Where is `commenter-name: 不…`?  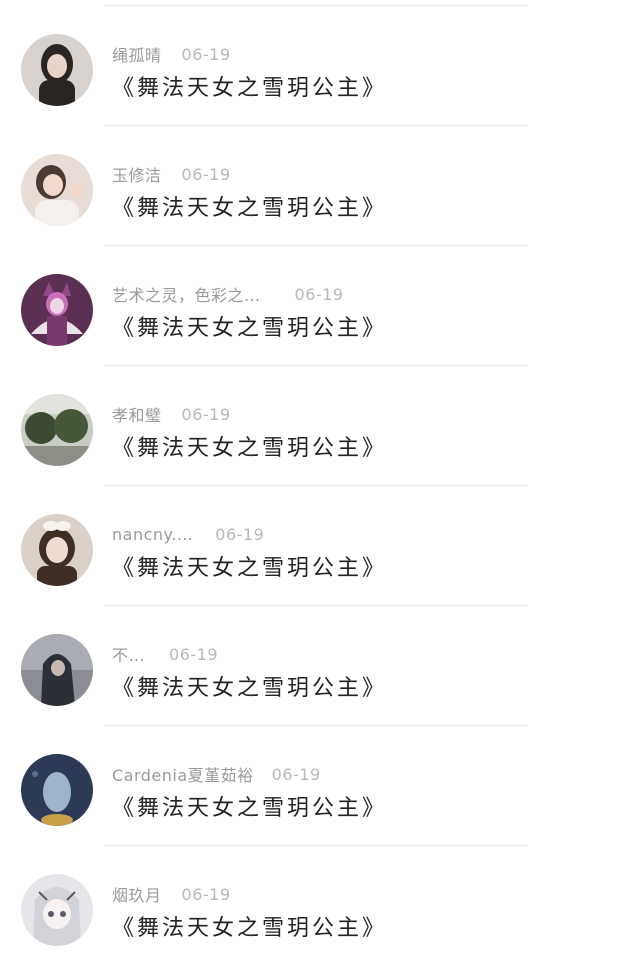
commenter-name: 不… is located at coordinates (128, 654).